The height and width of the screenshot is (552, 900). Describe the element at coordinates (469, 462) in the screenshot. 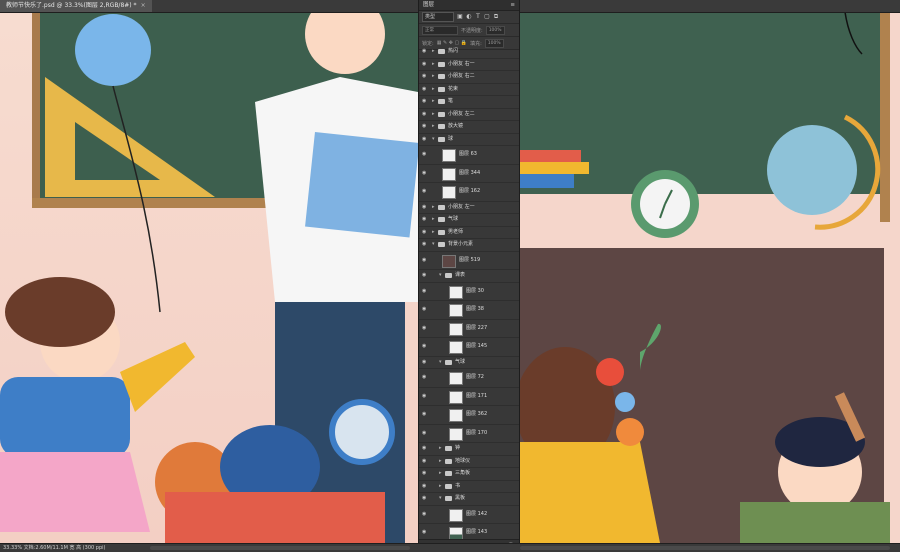

I see `layer-group-row: ◉ ▸ 地球仪` at that location.